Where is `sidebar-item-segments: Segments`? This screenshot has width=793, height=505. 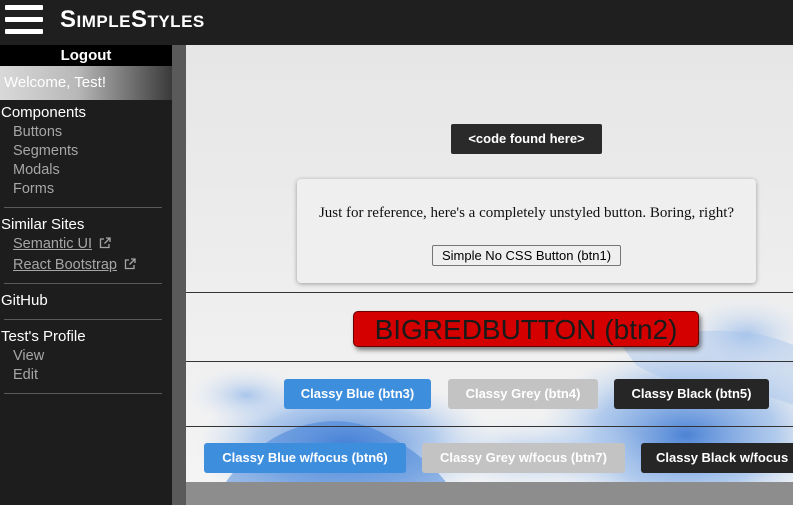
sidebar-item-segments: Segments is located at coordinates (45, 151).